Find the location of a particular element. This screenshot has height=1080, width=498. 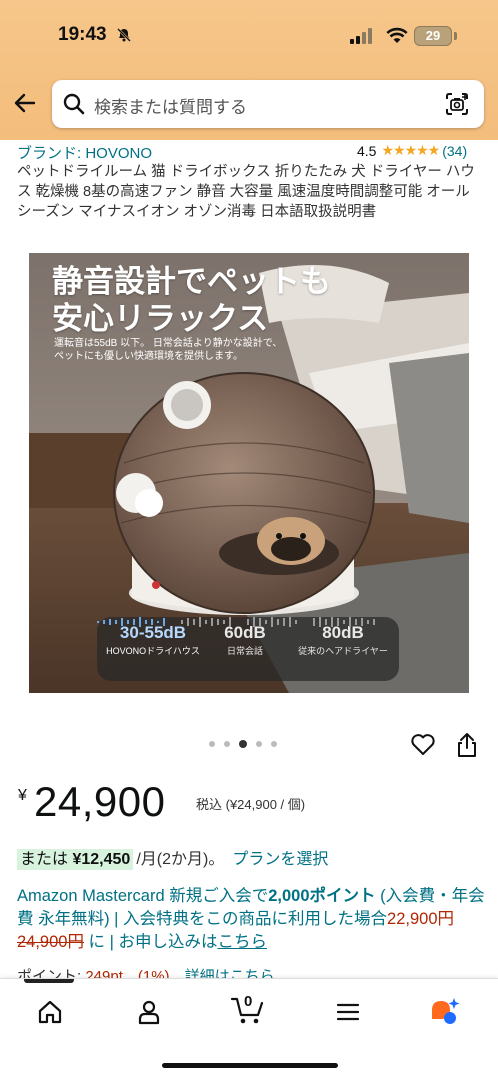

carousel-dot-active is located at coordinates (243, 744).